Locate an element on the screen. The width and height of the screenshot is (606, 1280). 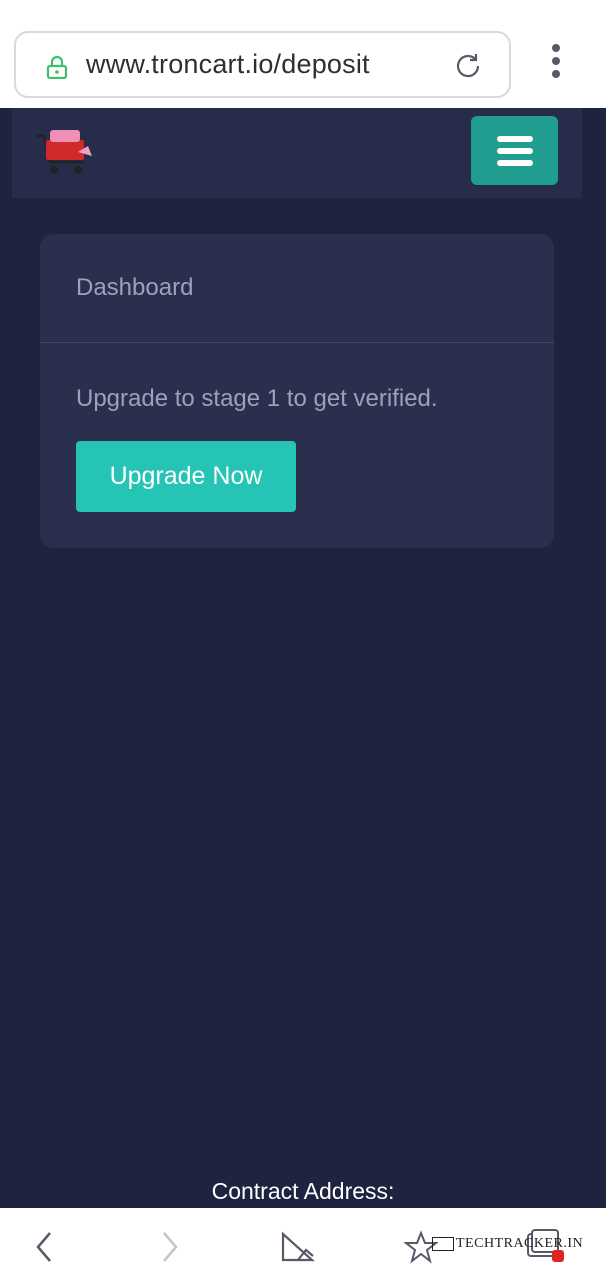
watermark-logo-icon is located at coordinates (443, 1243).